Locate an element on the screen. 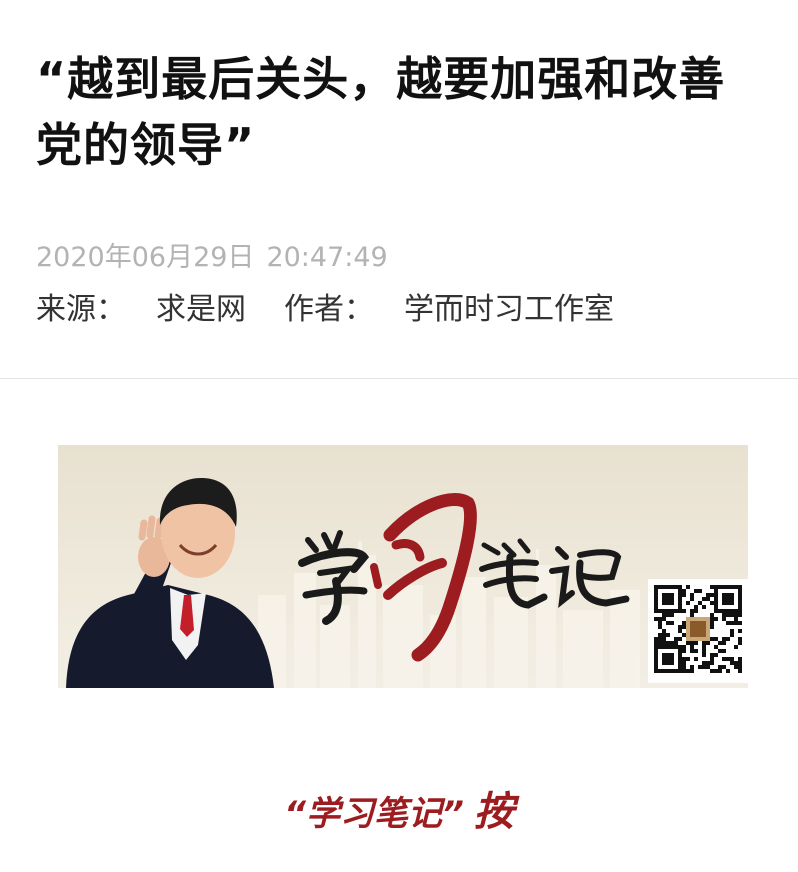 This screenshot has width=798, height=872. header-divider is located at coordinates (399, 378).